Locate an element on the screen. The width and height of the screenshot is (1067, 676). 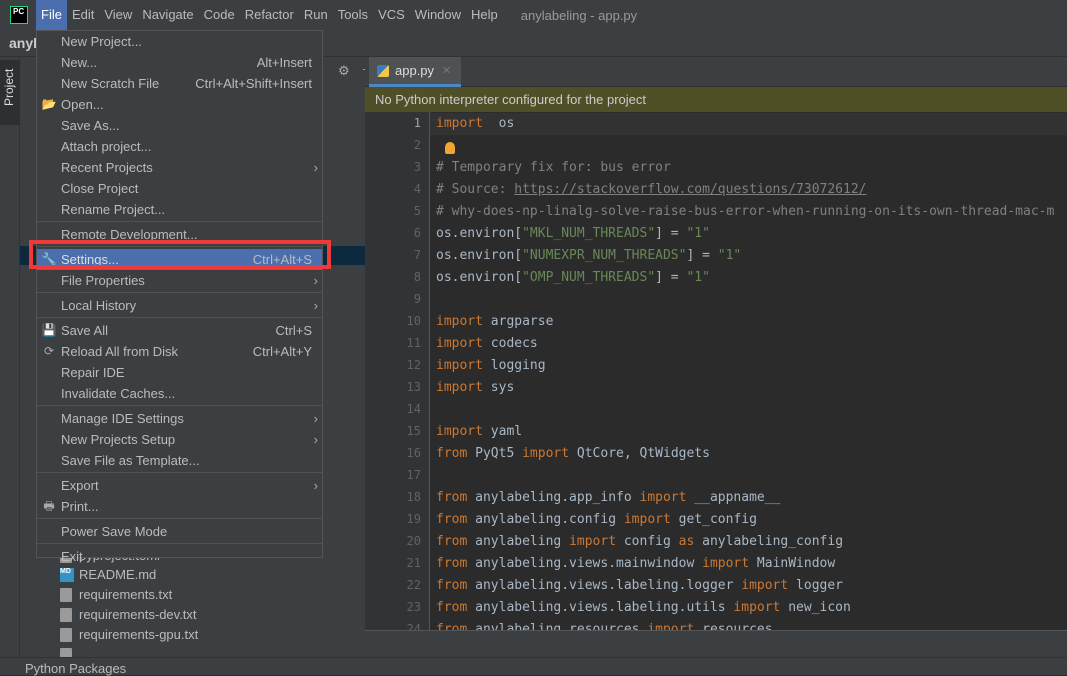
line-number: 10 is located at coordinates (413, 321).